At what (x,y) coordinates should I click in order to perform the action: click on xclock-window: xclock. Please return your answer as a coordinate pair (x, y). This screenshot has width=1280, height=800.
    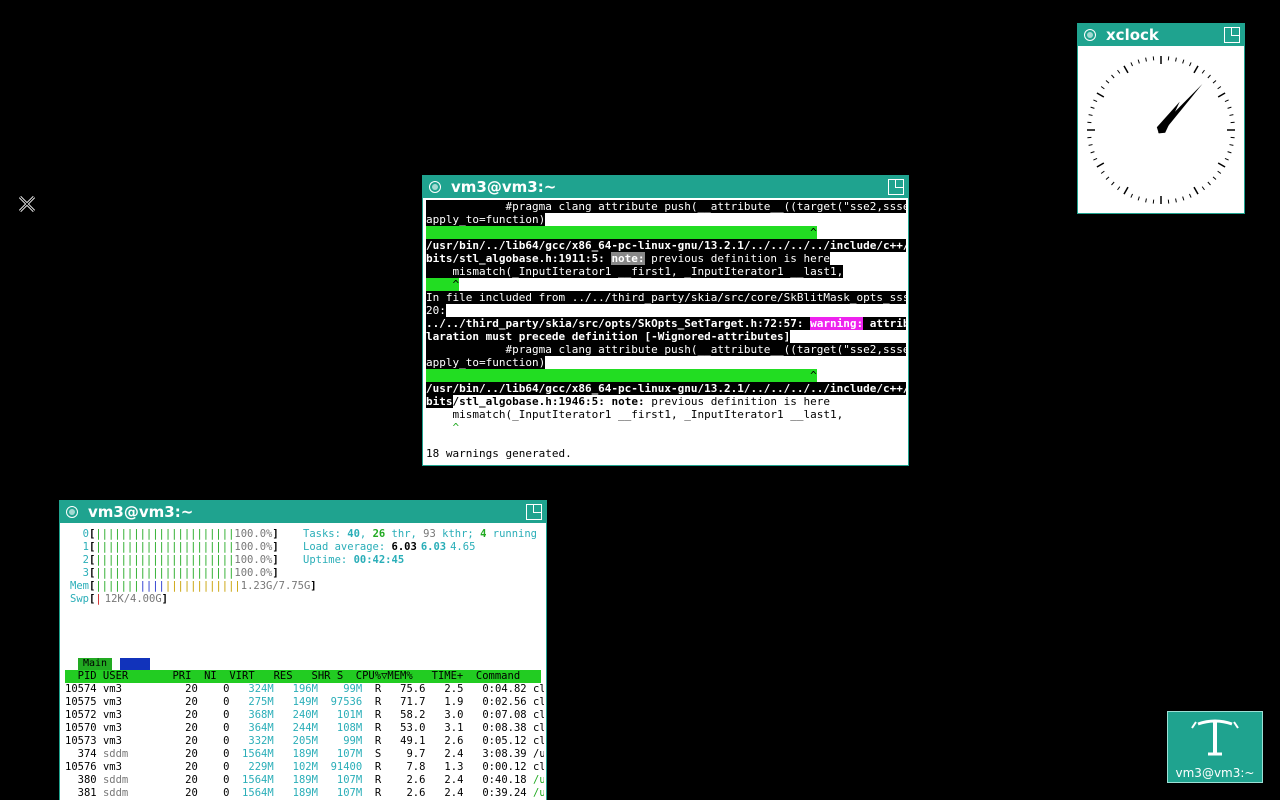
    Looking at the image, I should click on (1161, 118).